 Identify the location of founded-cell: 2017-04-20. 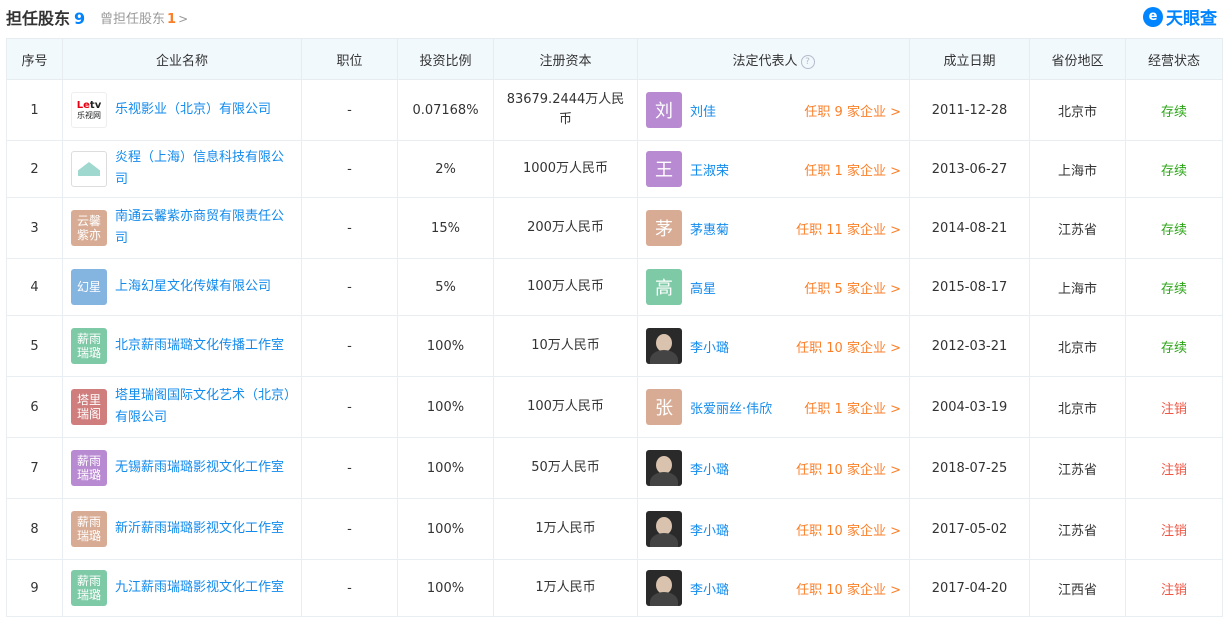
(969, 588).